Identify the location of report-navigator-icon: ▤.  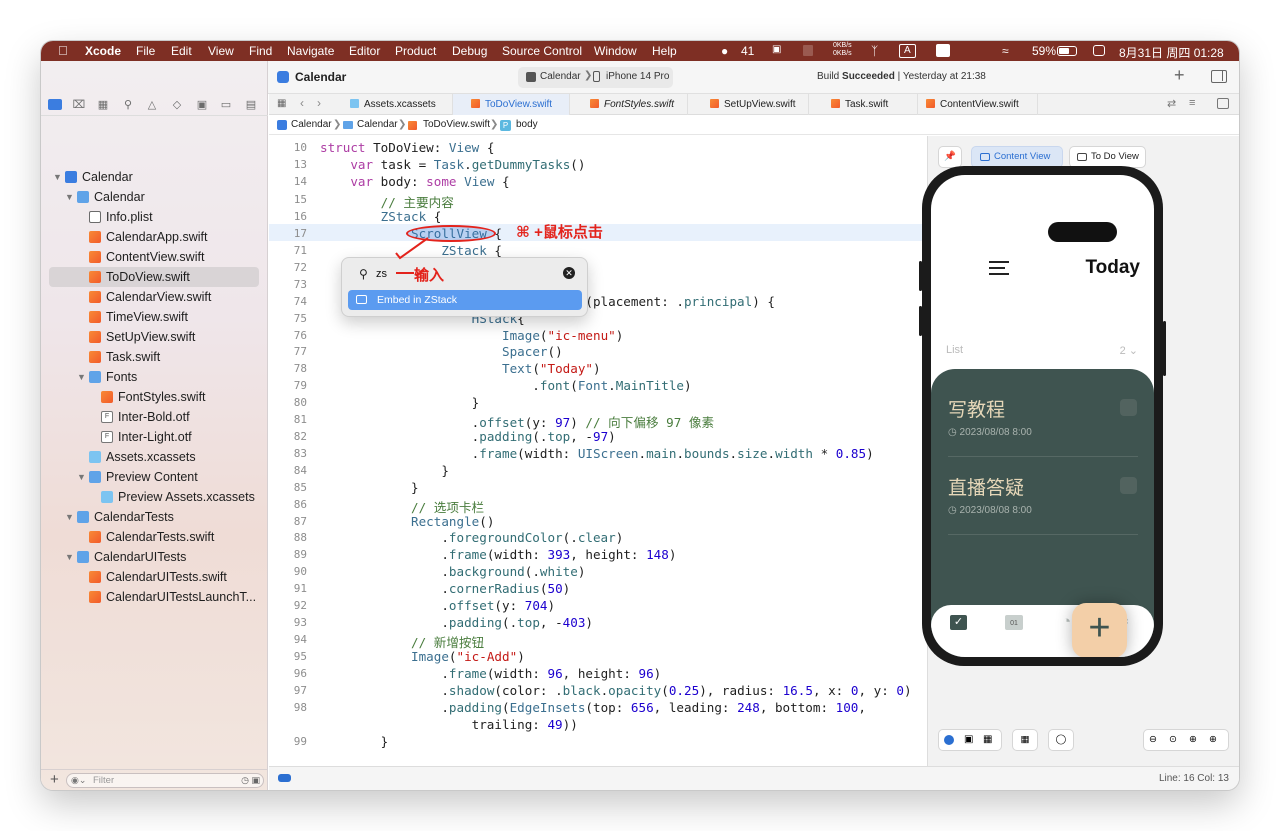
(251, 105).